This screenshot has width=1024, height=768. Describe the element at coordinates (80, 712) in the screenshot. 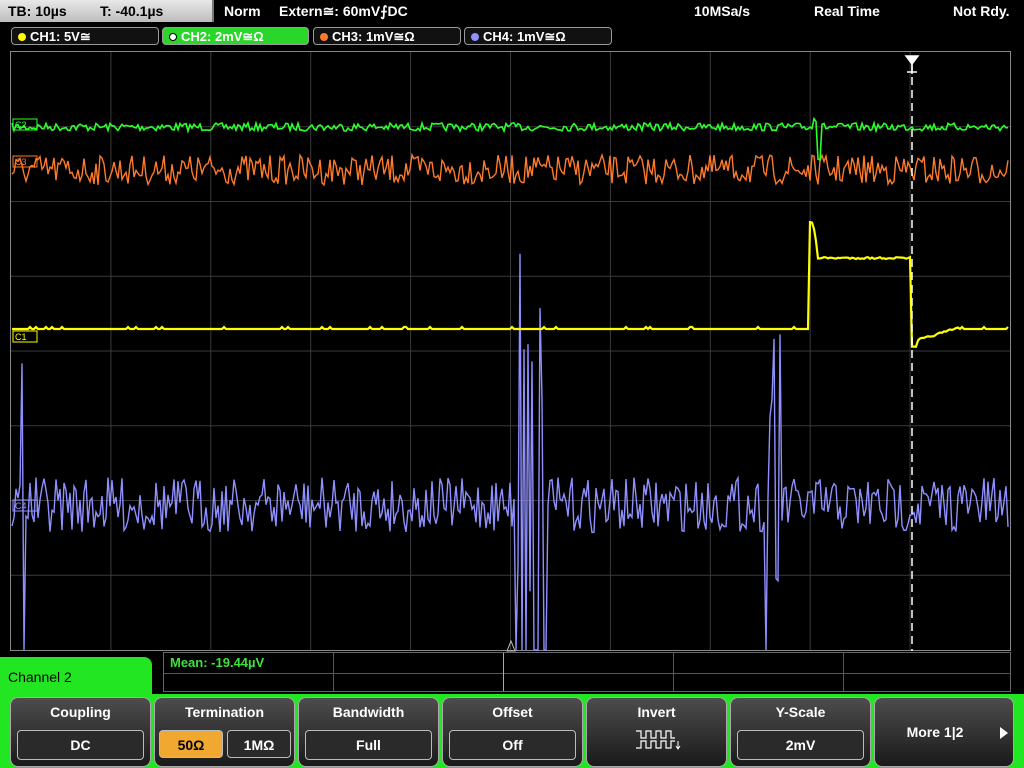

I see `coupling-title: Coupling` at that location.